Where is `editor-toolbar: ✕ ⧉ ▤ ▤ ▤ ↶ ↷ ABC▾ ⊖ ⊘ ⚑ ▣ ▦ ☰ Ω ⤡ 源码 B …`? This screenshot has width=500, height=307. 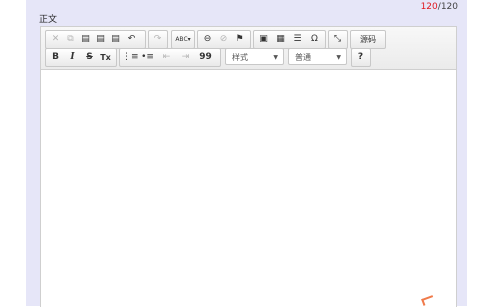
editor-toolbar: ✕ ⧉ ▤ ▤ ▤ ↶ ↷ ABC▾ ⊖ ⊘ ⚑ ▣ ▦ ☰ Ω ⤡ 源码 B … is located at coordinates (248, 48).